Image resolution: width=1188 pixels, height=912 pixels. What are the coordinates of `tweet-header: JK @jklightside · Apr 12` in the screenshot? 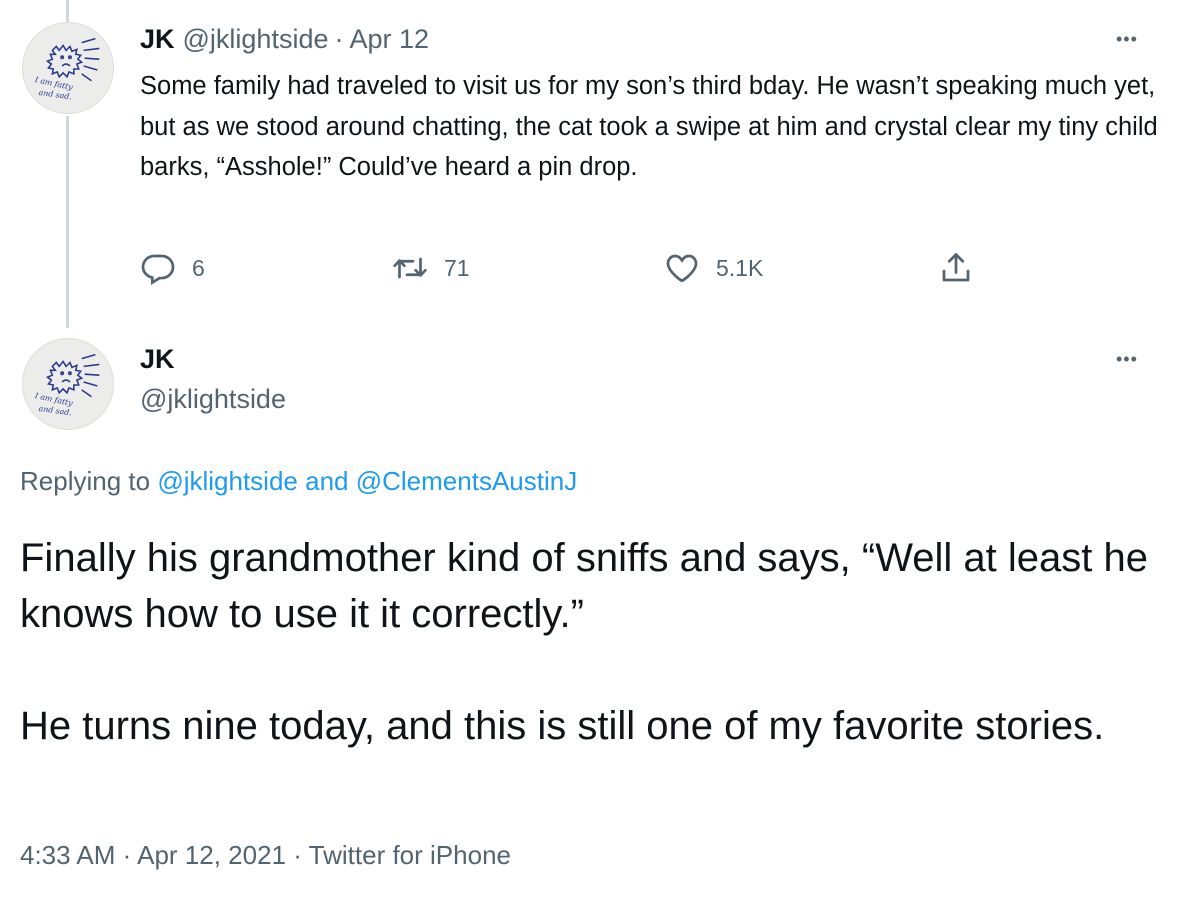 It's located at (284, 39).